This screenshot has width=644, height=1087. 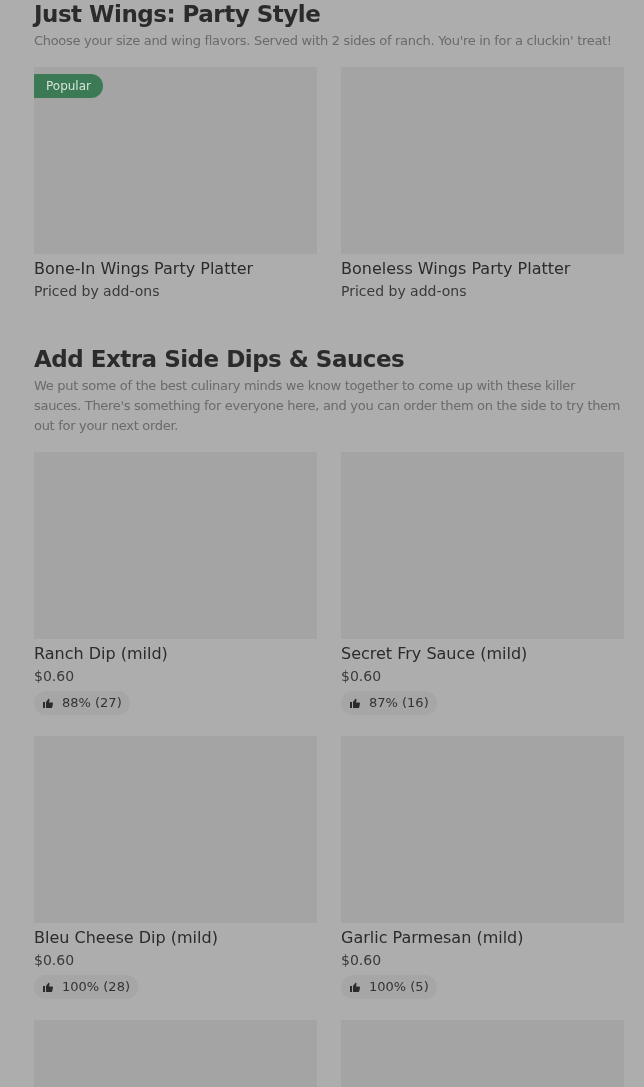 What do you see at coordinates (96, 987) in the screenshot?
I see `rating-text: 100% (28)` at bounding box center [96, 987].